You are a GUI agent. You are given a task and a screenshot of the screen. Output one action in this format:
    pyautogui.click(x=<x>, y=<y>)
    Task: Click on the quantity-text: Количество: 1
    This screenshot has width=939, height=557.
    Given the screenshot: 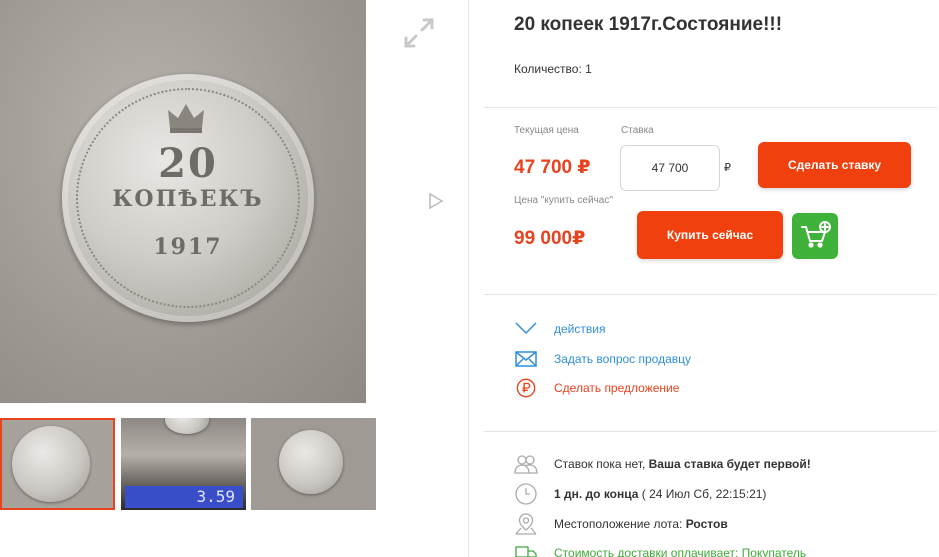 What is the action you would take?
    pyautogui.click(x=553, y=69)
    